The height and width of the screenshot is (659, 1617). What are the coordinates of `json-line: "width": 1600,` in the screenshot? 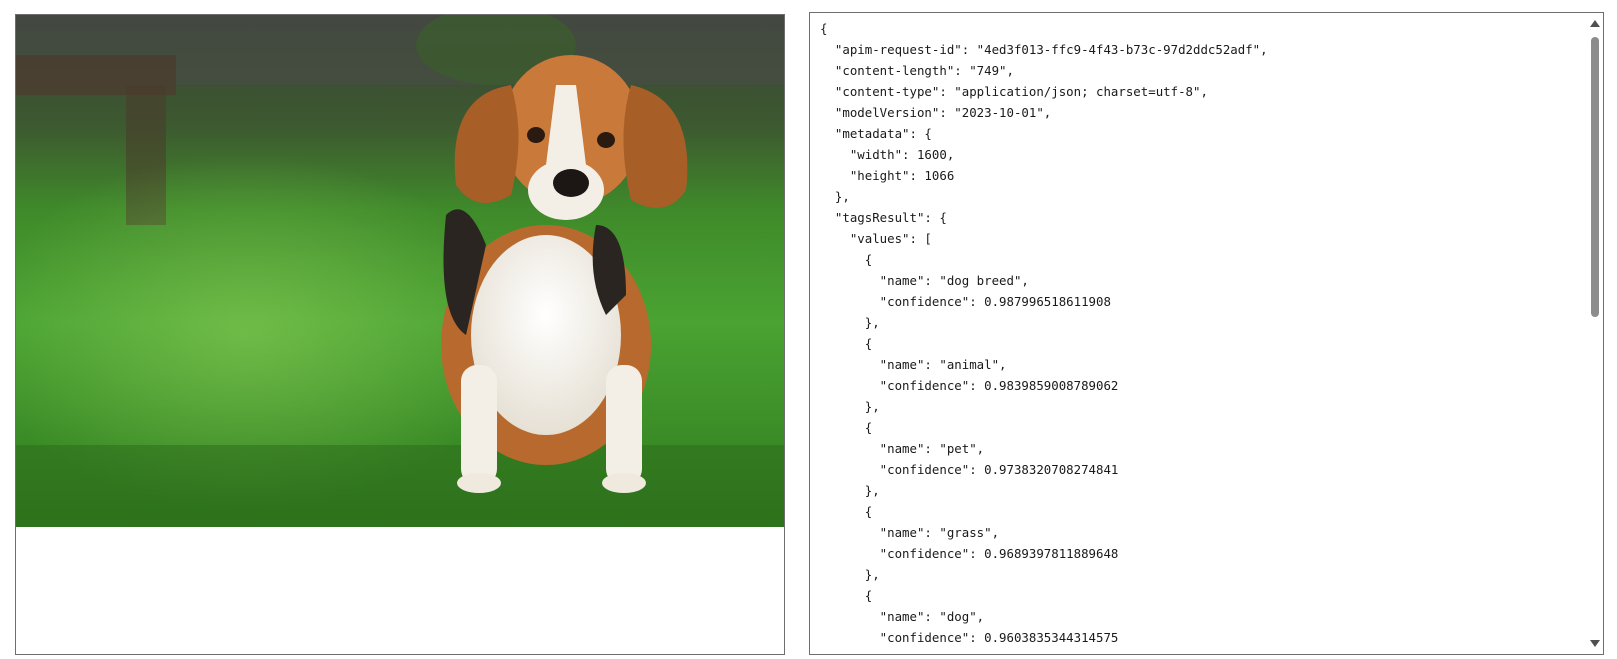 It's located at (887, 154).